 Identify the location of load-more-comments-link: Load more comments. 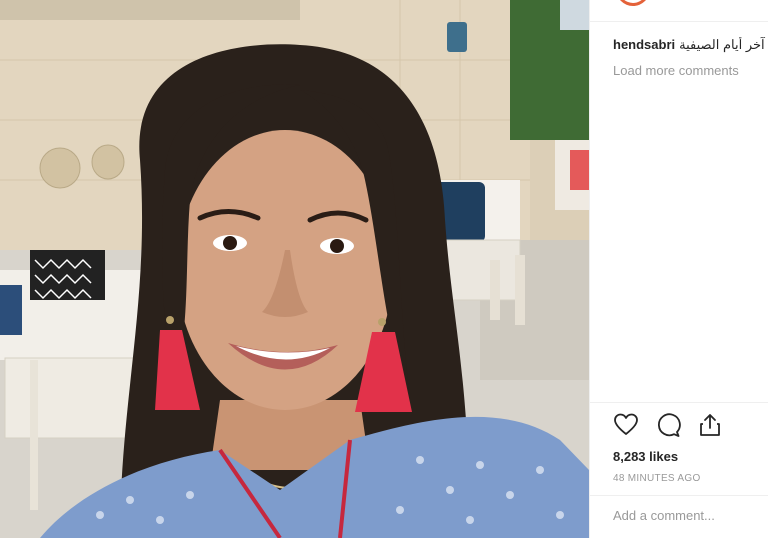
(676, 70).